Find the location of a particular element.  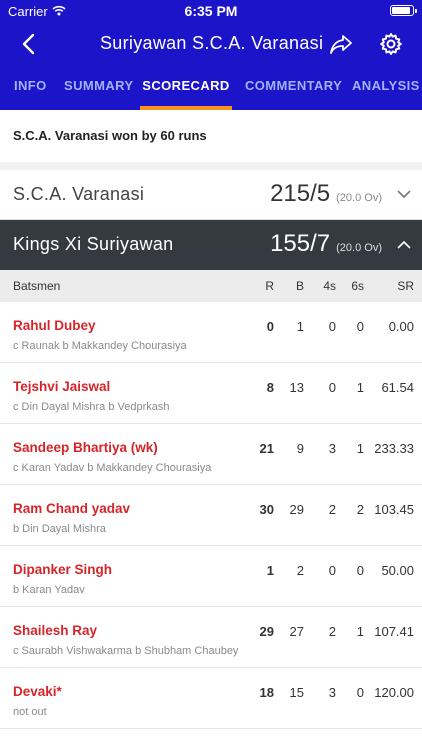

back-arrow-icon is located at coordinates (28, 44).